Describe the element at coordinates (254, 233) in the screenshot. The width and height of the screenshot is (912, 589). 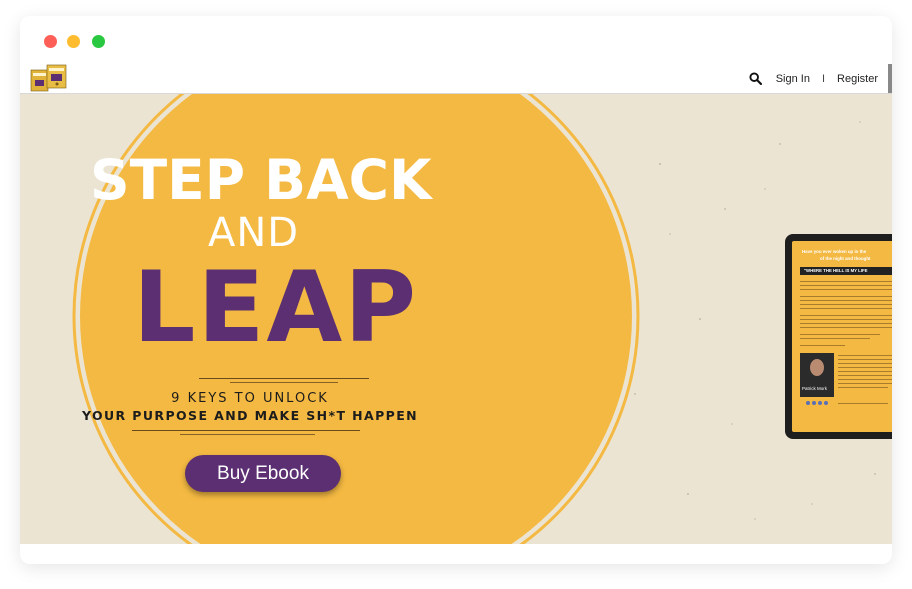
I see `hero-title-line2: AND` at that location.